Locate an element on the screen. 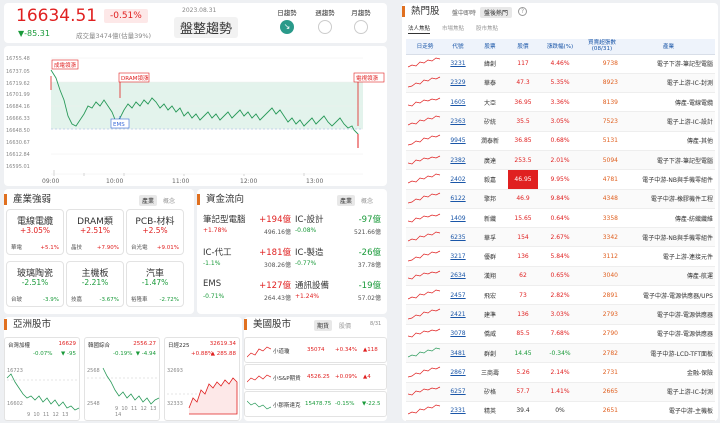 Image resolution: width=720 pixels, height=423 pixels. hot-stock-name: 廣達 is located at coordinates (490, 160).